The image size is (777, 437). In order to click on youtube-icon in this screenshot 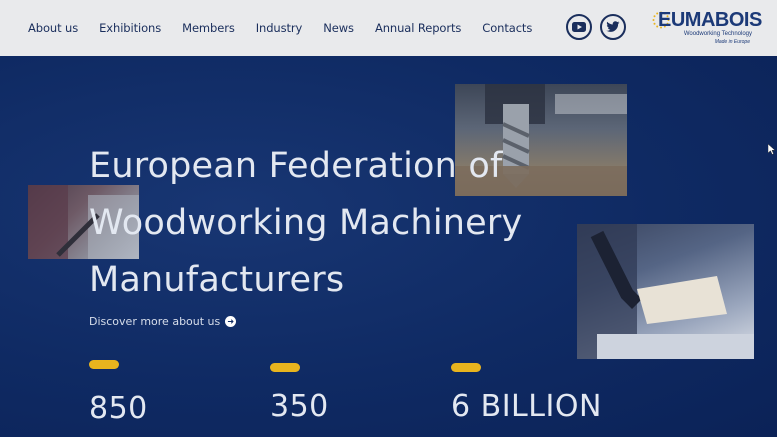, I will do `click(579, 27)`.